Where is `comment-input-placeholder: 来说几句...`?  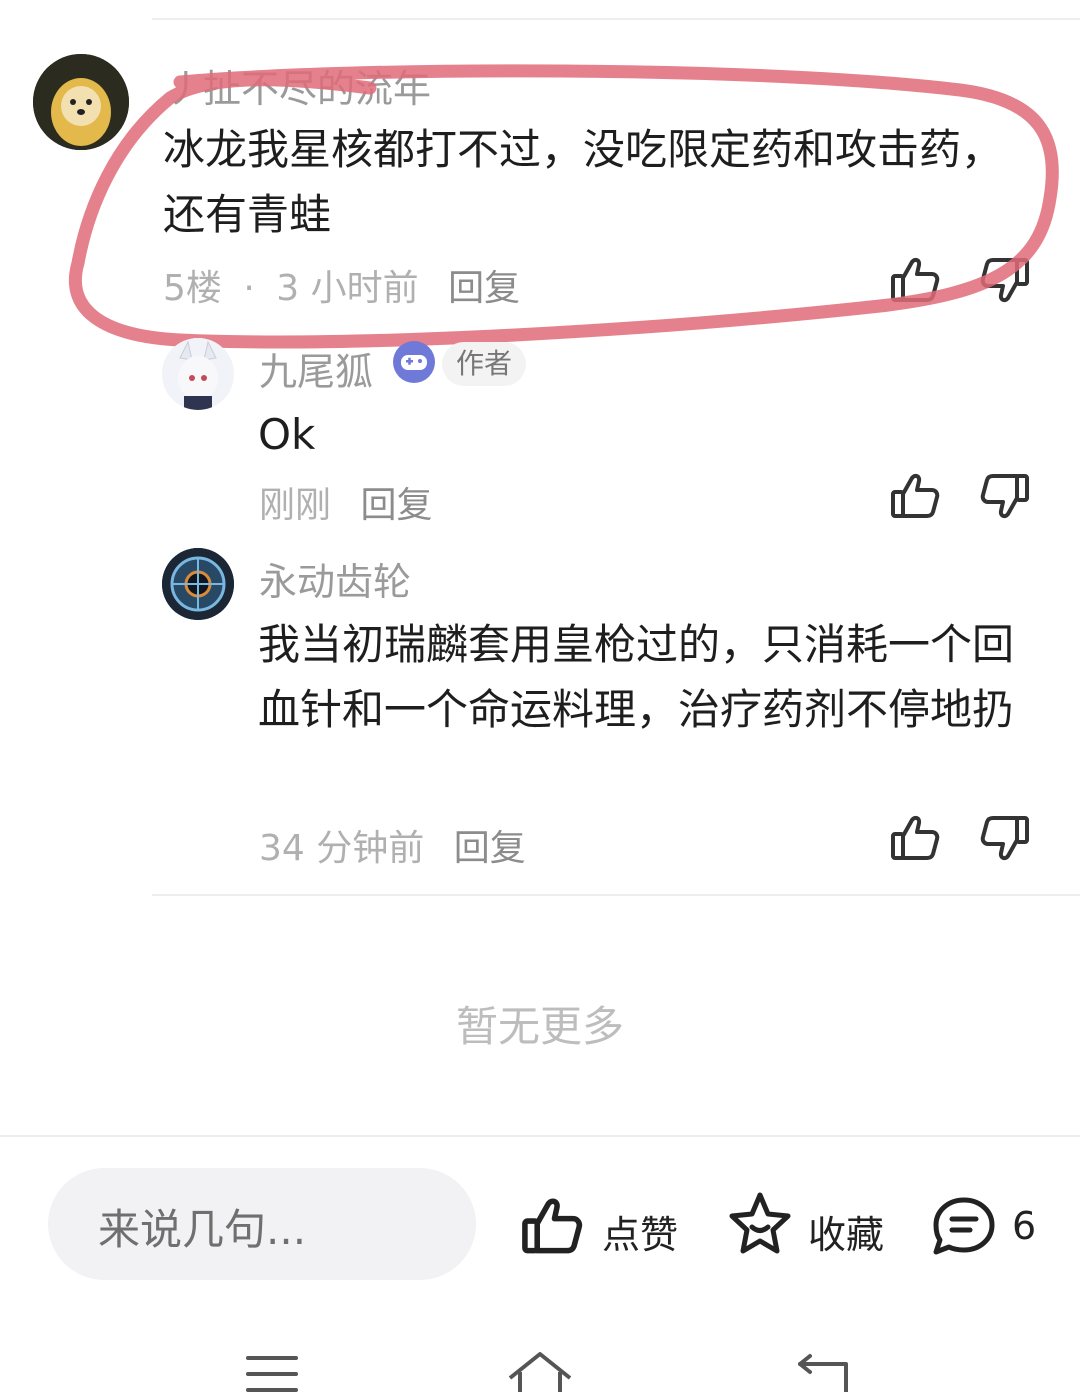 comment-input-placeholder: 来说几句... is located at coordinates (202, 1229).